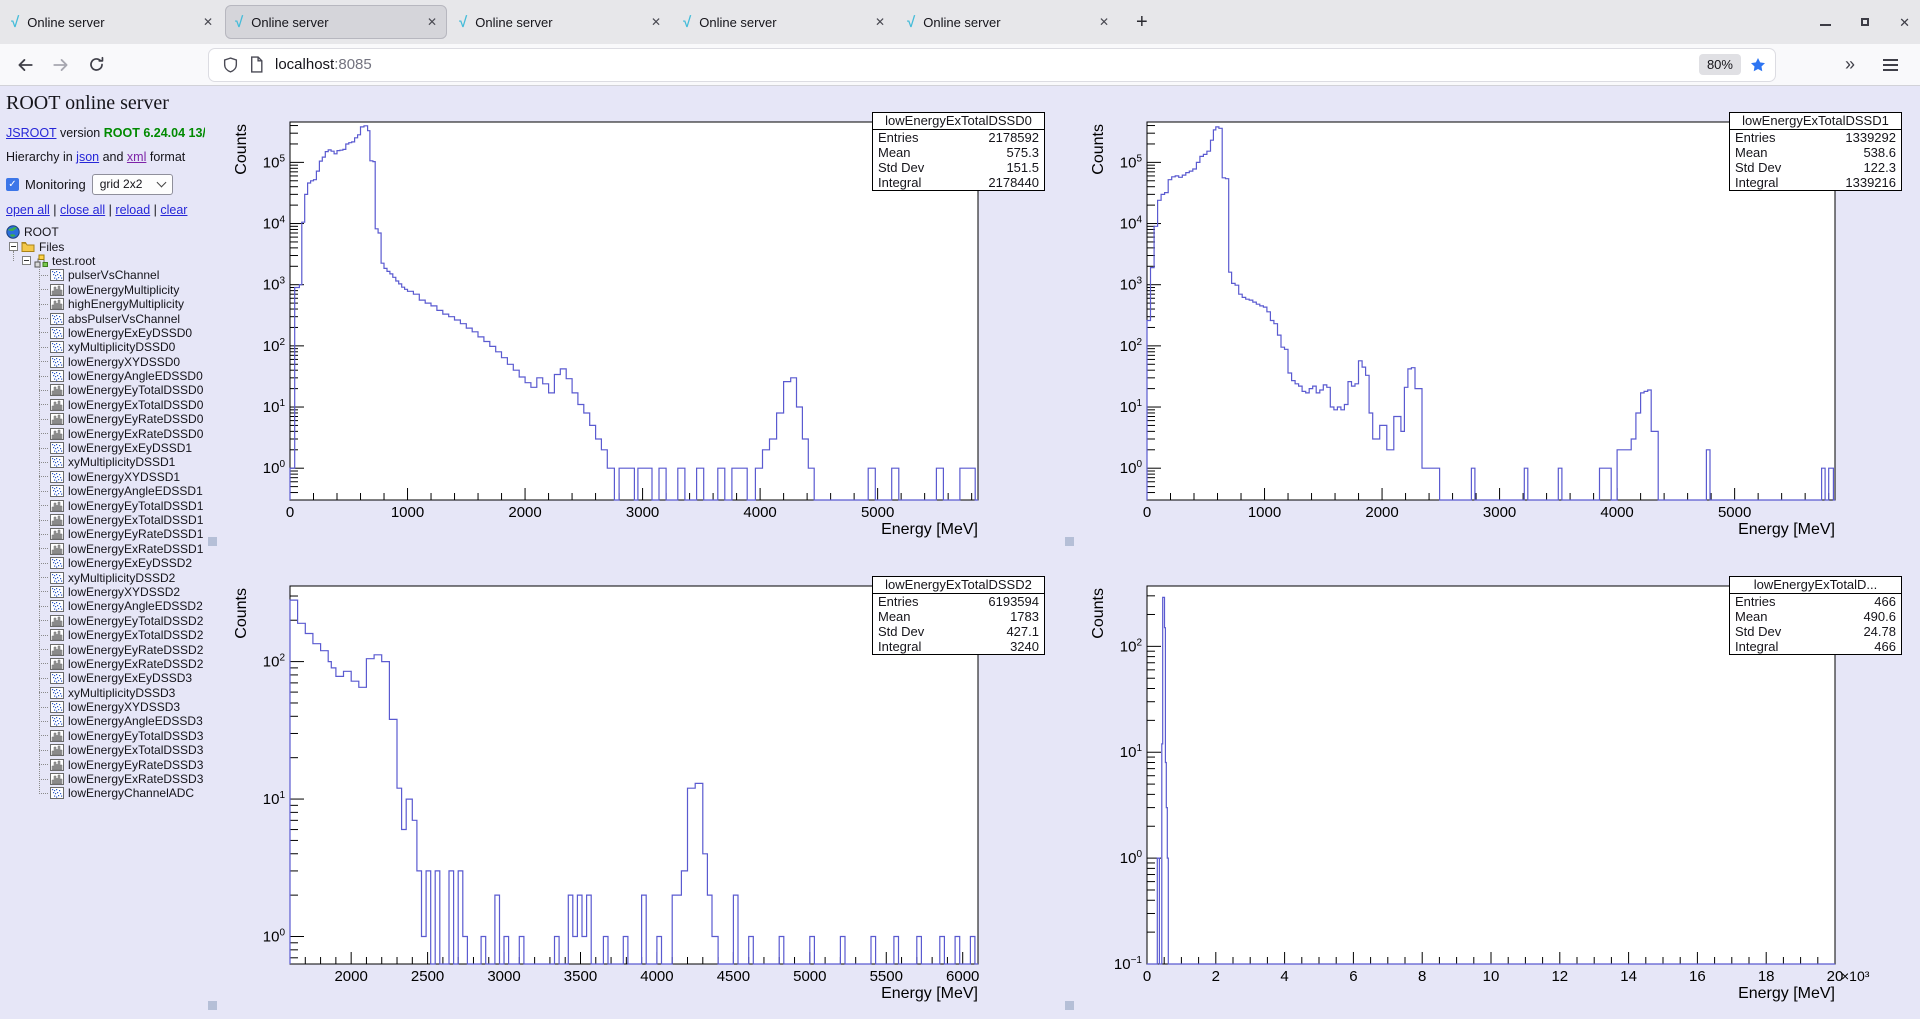 Image resolution: width=1920 pixels, height=1019 pixels. Describe the element at coordinates (241, 149) in the screenshot. I see `y-axis-title: Counts` at that location.